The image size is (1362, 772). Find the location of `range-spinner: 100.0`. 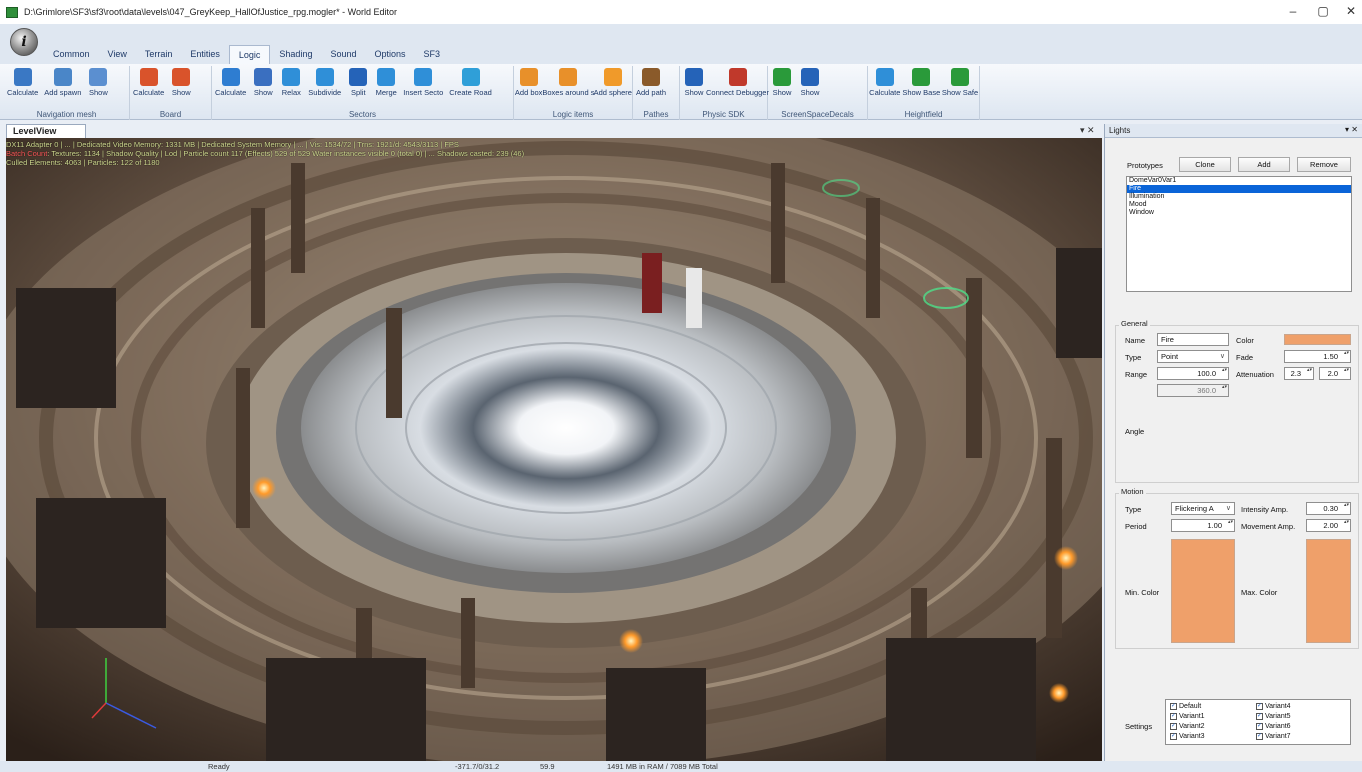

range-spinner: 100.0 is located at coordinates (1193, 373).